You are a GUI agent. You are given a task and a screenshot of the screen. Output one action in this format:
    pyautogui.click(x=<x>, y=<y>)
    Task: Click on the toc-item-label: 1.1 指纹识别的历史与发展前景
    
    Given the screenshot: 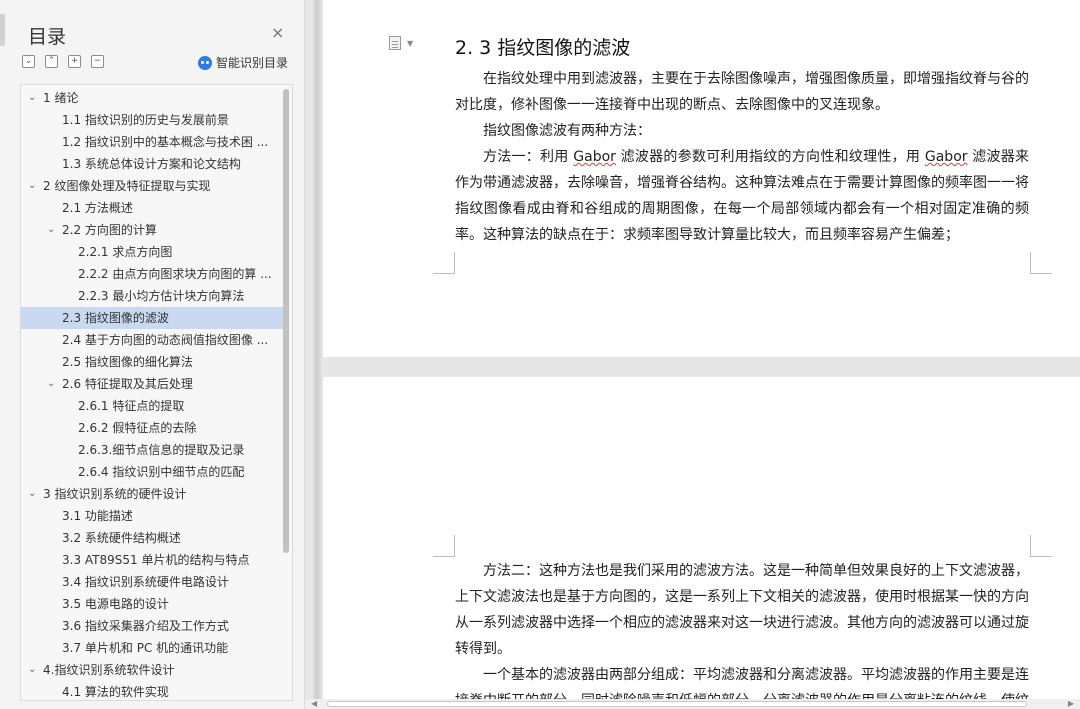 What is the action you would take?
    pyautogui.click(x=145, y=120)
    